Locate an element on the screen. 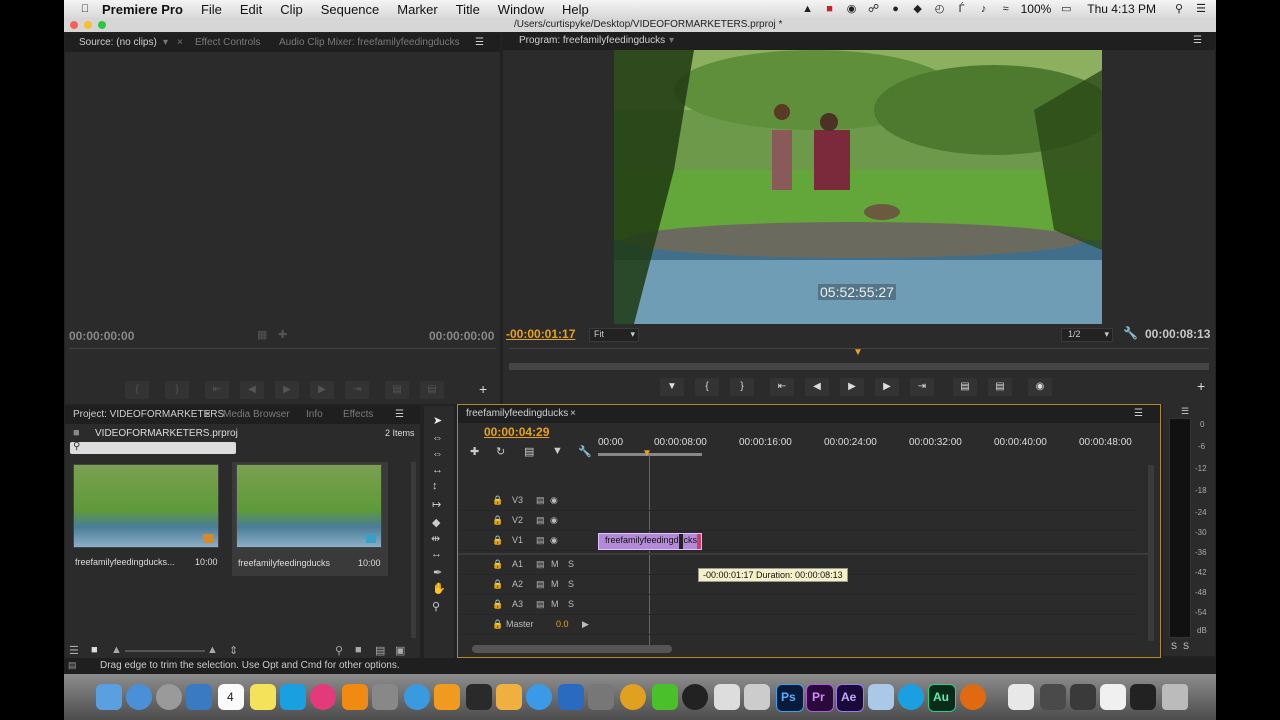 Image resolution: width=1280 pixels, height=720 pixels. preview-icon is located at coordinates (199, 697).